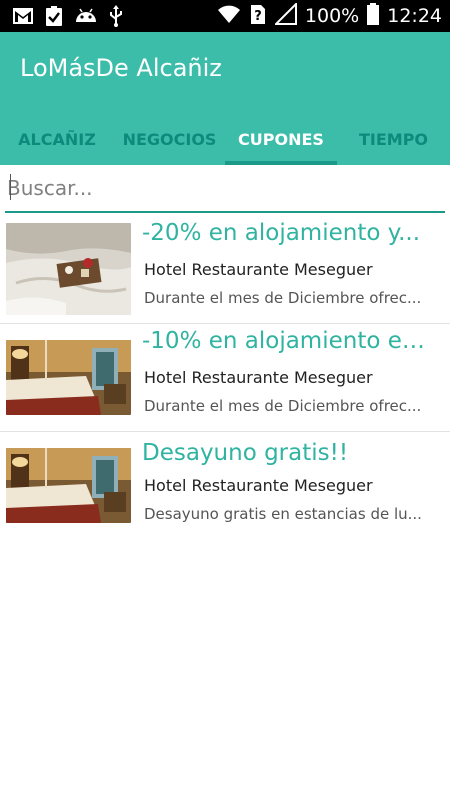  I want to click on sim-unknown-icon: ?, so click(258, 16).